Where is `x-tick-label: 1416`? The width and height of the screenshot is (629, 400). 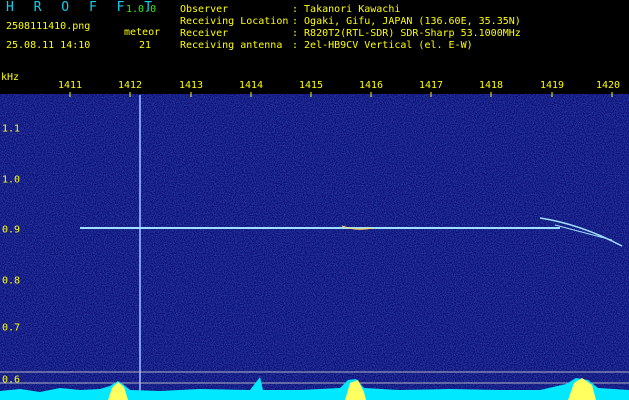 x-tick-label: 1416 is located at coordinates (371, 85).